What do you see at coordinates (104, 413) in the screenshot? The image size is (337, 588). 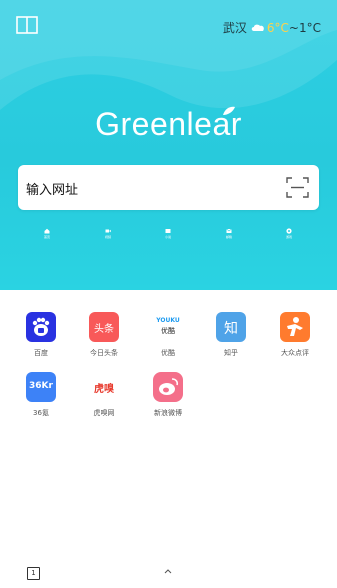 I see `app-label: 虎嗅网` at bounding box center [104, 413].